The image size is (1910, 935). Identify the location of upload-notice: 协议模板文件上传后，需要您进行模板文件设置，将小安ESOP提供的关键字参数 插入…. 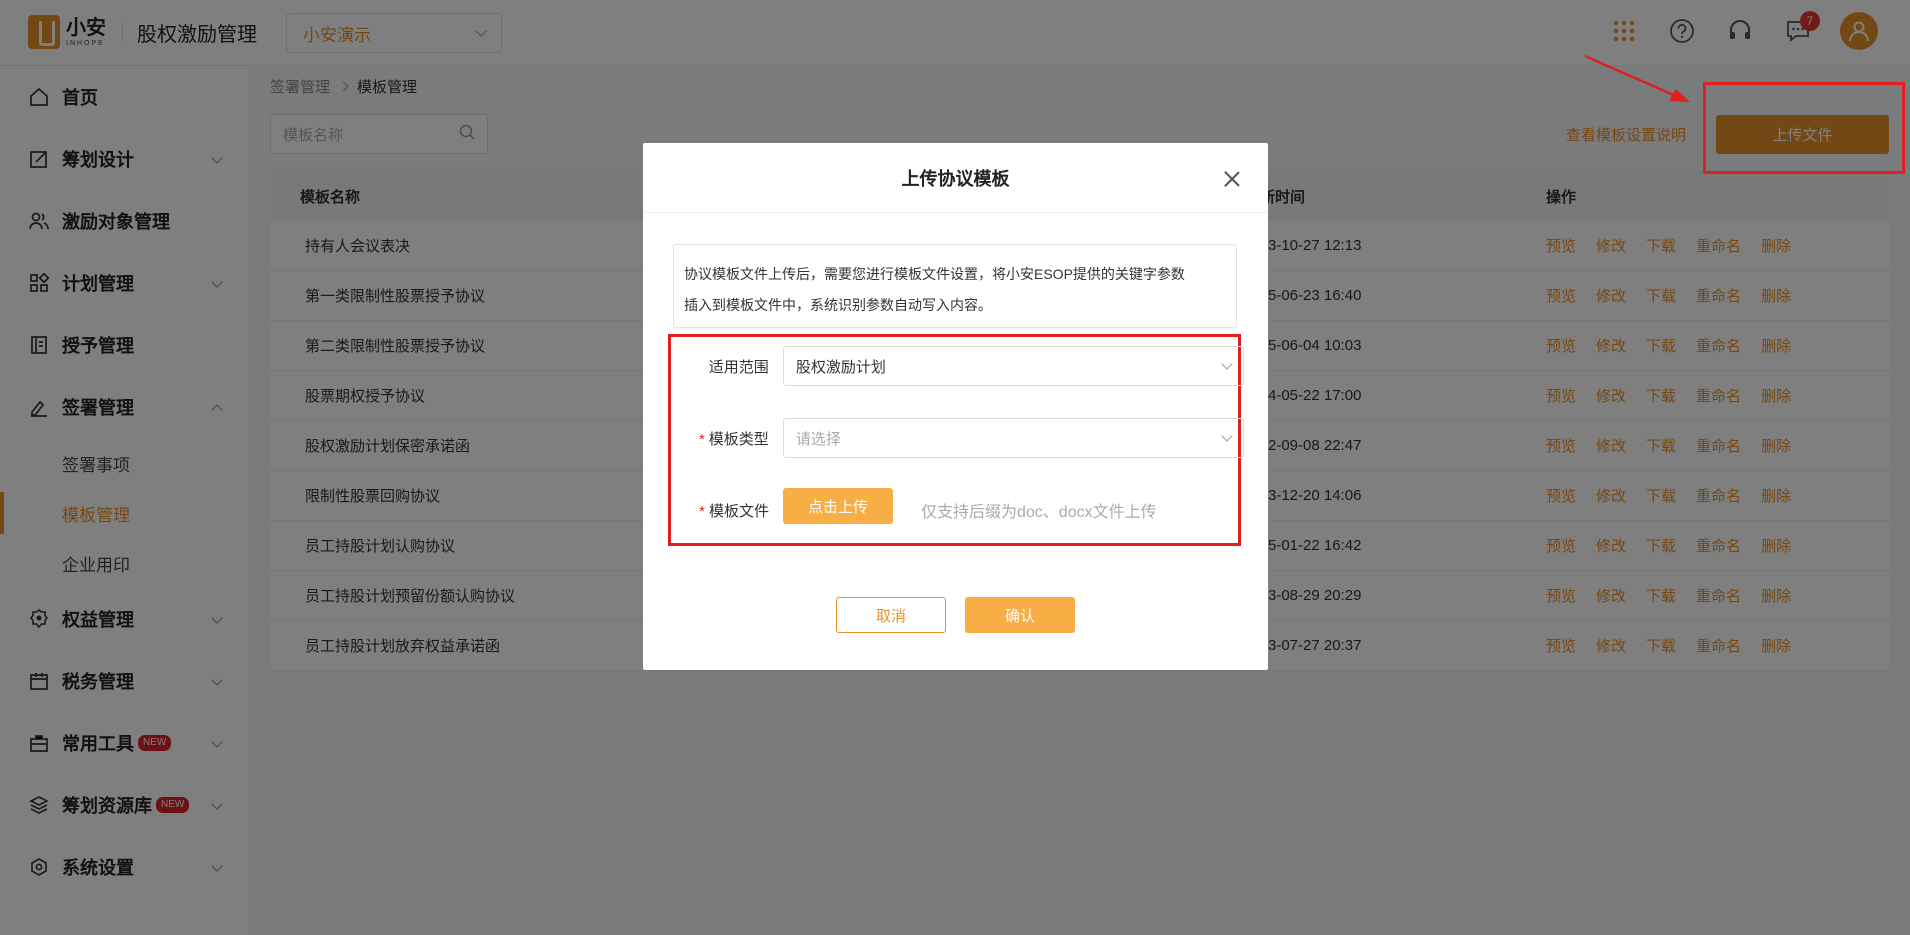
(955, 286).